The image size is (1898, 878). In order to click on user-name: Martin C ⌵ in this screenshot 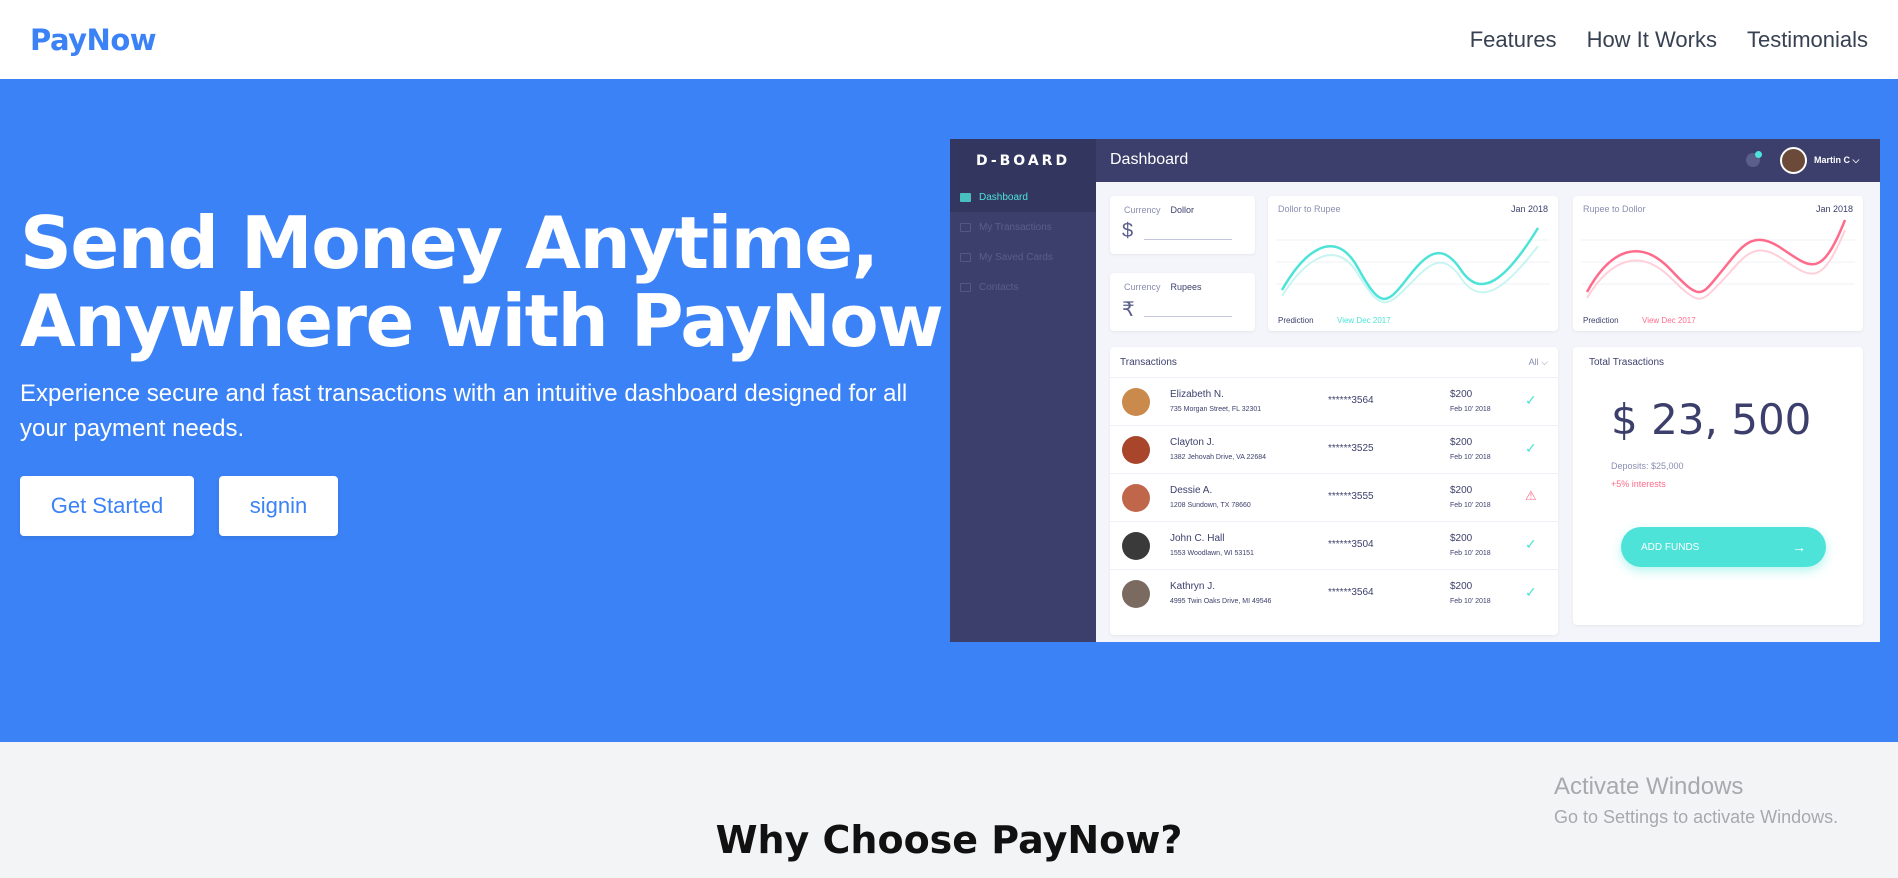, I will do `click(1837, 160)`.